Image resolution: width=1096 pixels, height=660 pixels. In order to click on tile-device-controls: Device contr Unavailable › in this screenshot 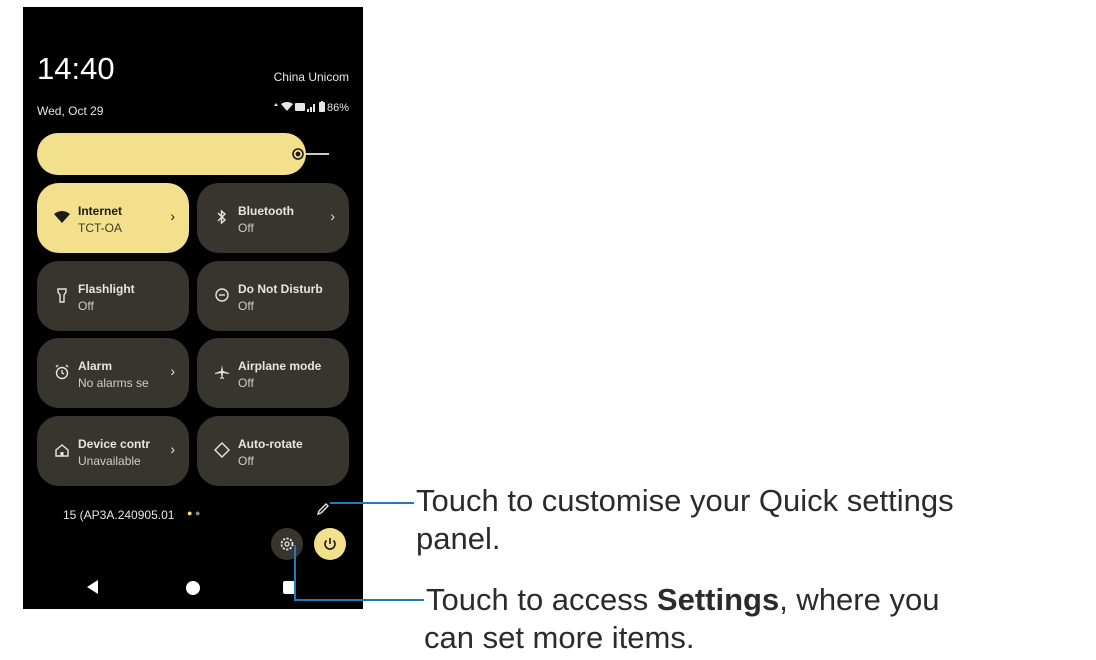, I will do `click(113, 451)`.